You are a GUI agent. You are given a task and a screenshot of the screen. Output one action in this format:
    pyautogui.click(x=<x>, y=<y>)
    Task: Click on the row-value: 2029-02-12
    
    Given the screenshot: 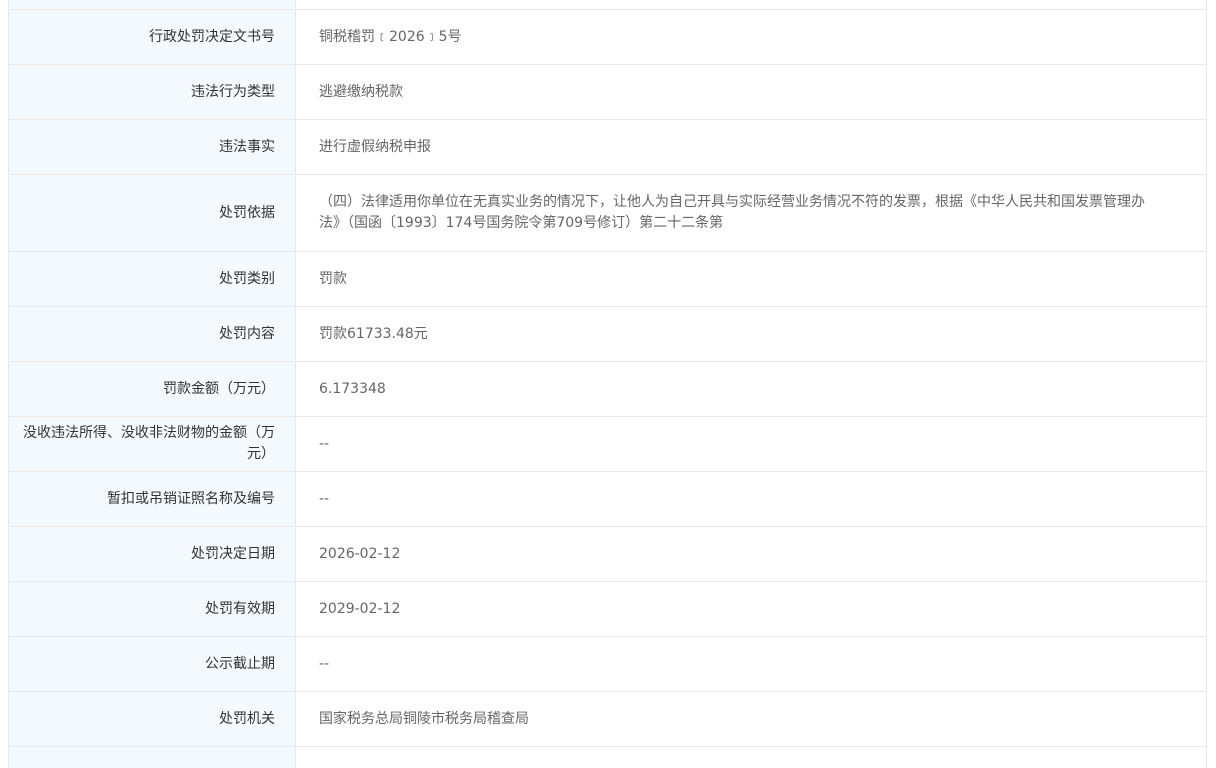 What is the action you would take?
    pyautogui.click(x=751, y=609)
    